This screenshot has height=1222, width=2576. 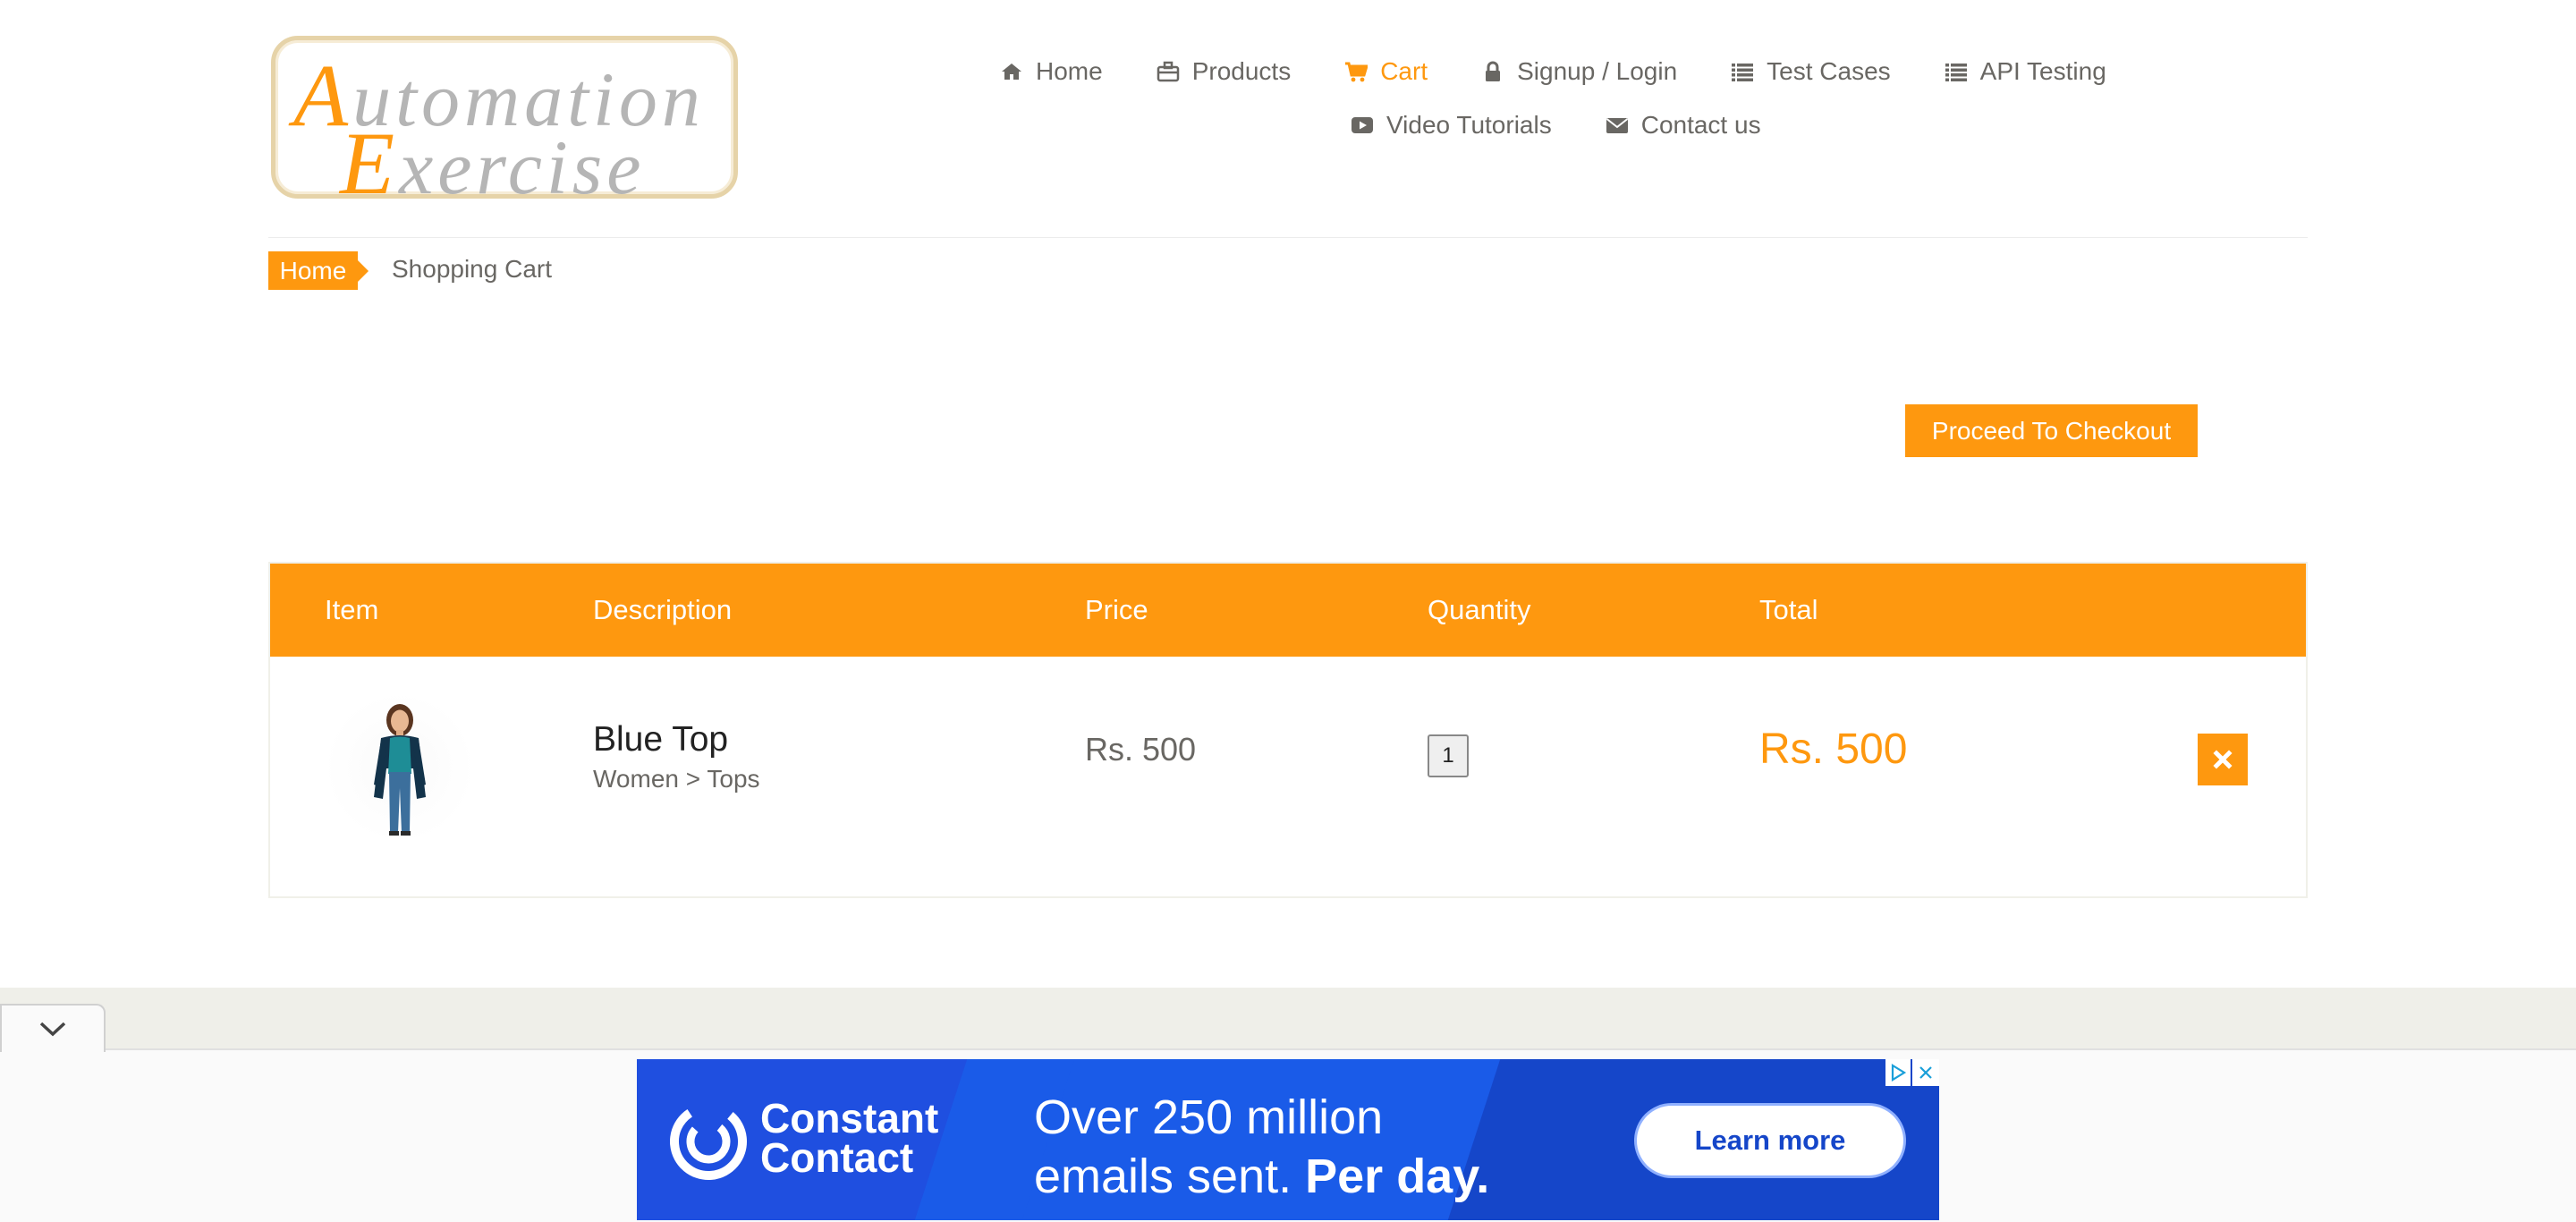 I want to click on product-total: Rs. 500, so click(x=1833, y=749).